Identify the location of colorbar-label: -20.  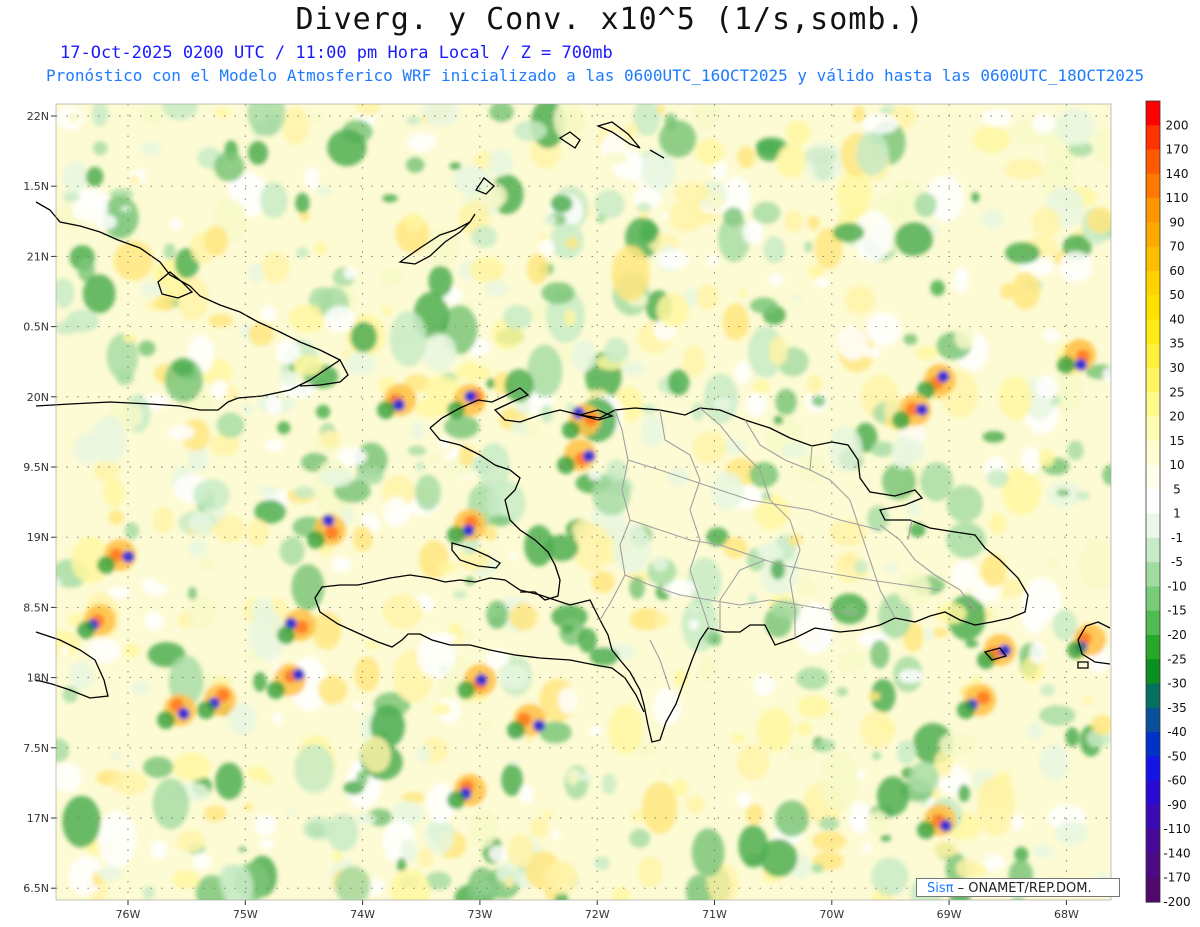
(1177, 635).